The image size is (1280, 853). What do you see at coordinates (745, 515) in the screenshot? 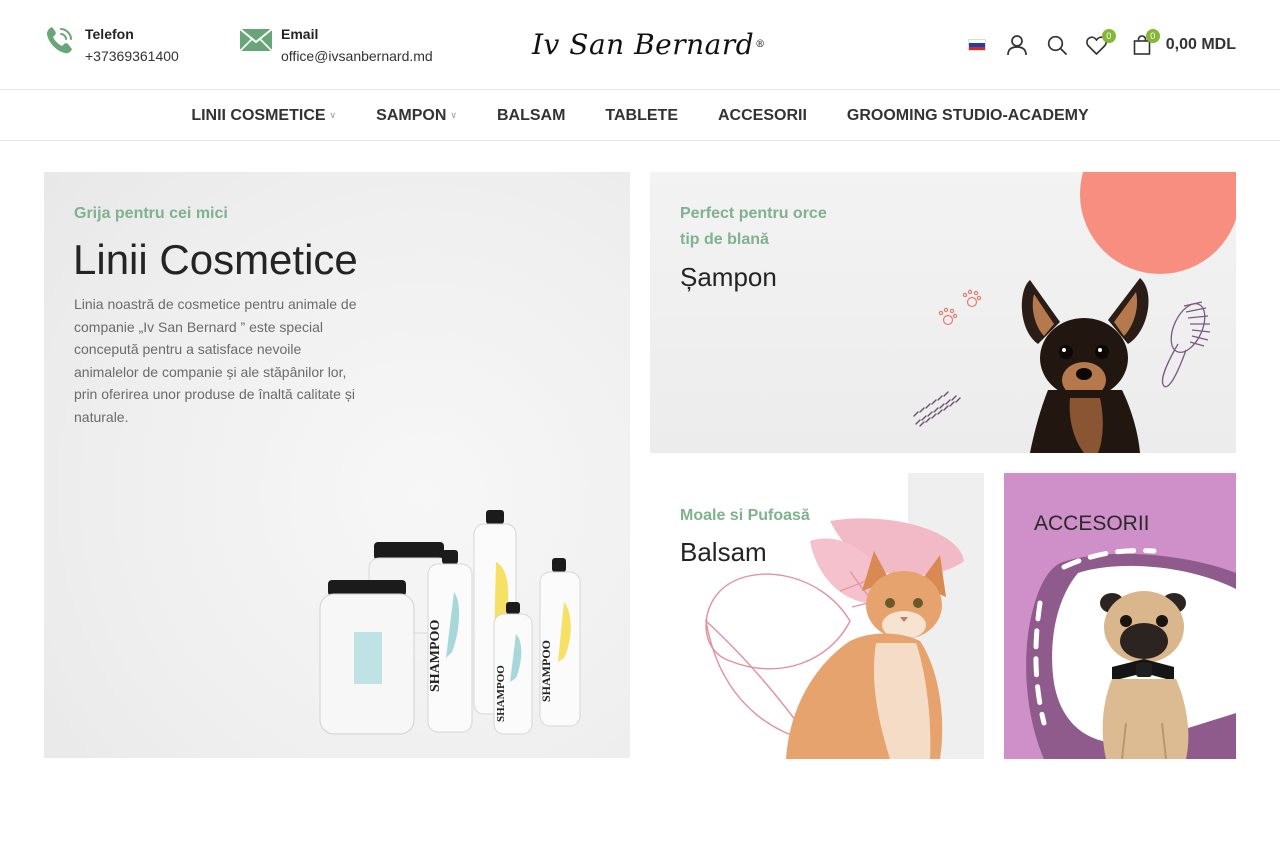
I see `banner-kicker: Moale si Pufoasă` at bounding box center [745, 515].